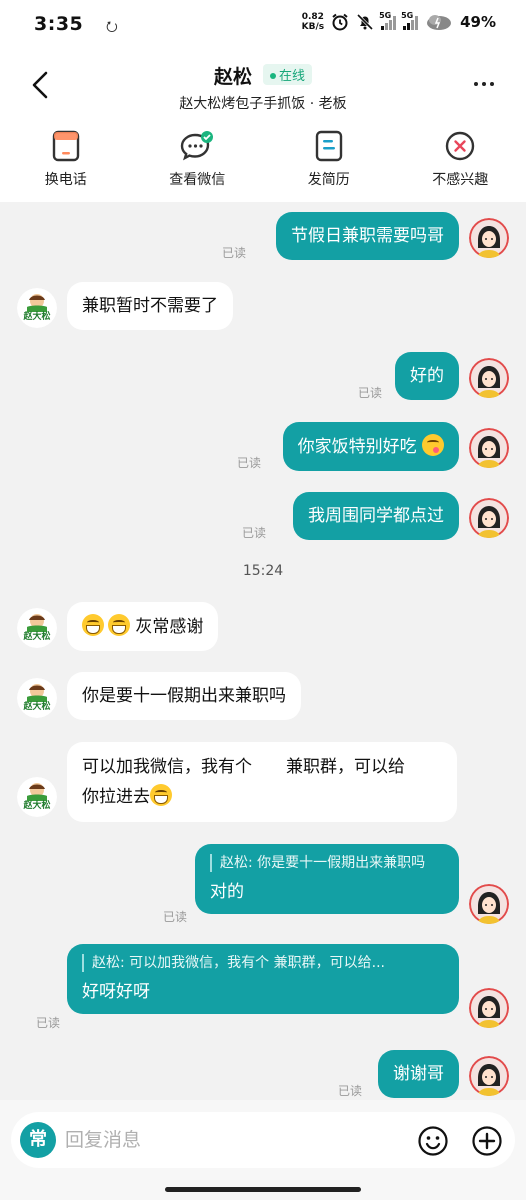 The height and width of the screenshot is (1200, 526). Describe the element at coordinates (112, 27) in the screenshot. I see `sync-icon: ⭮` at that location.